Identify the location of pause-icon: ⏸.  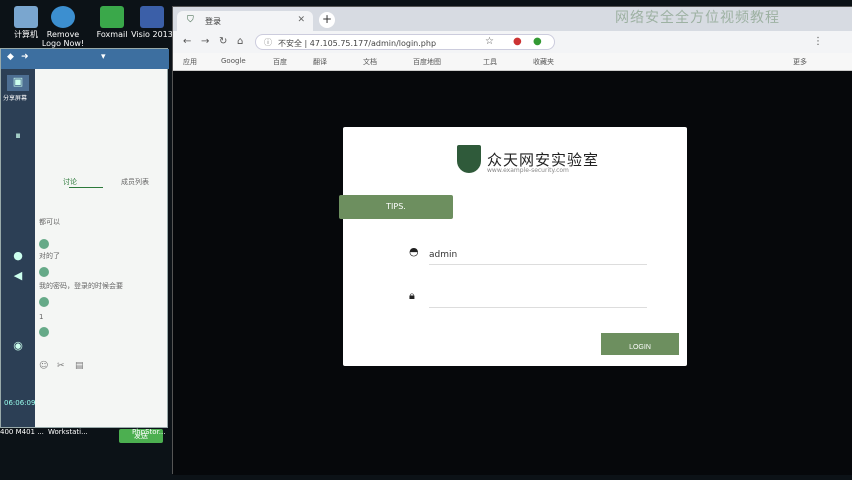
(18, 137).